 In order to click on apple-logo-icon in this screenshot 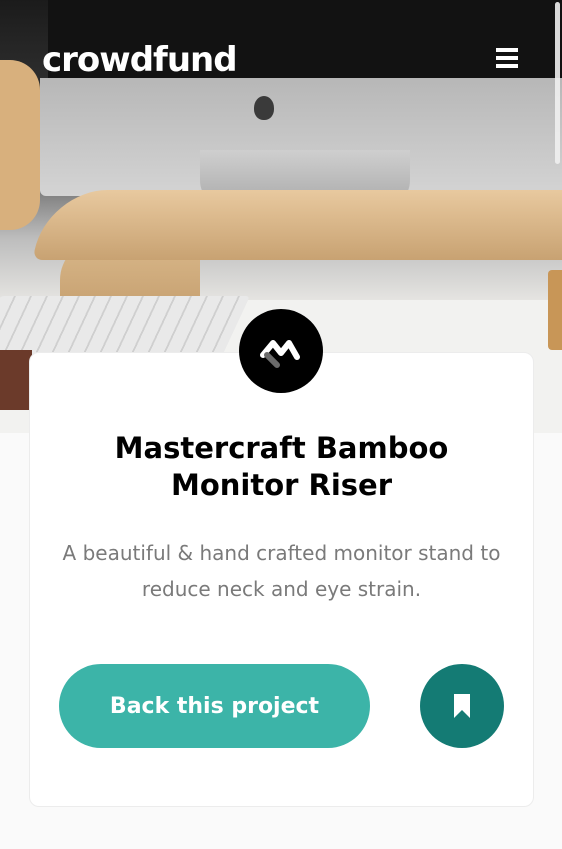, I will do `click(264, 108)`.